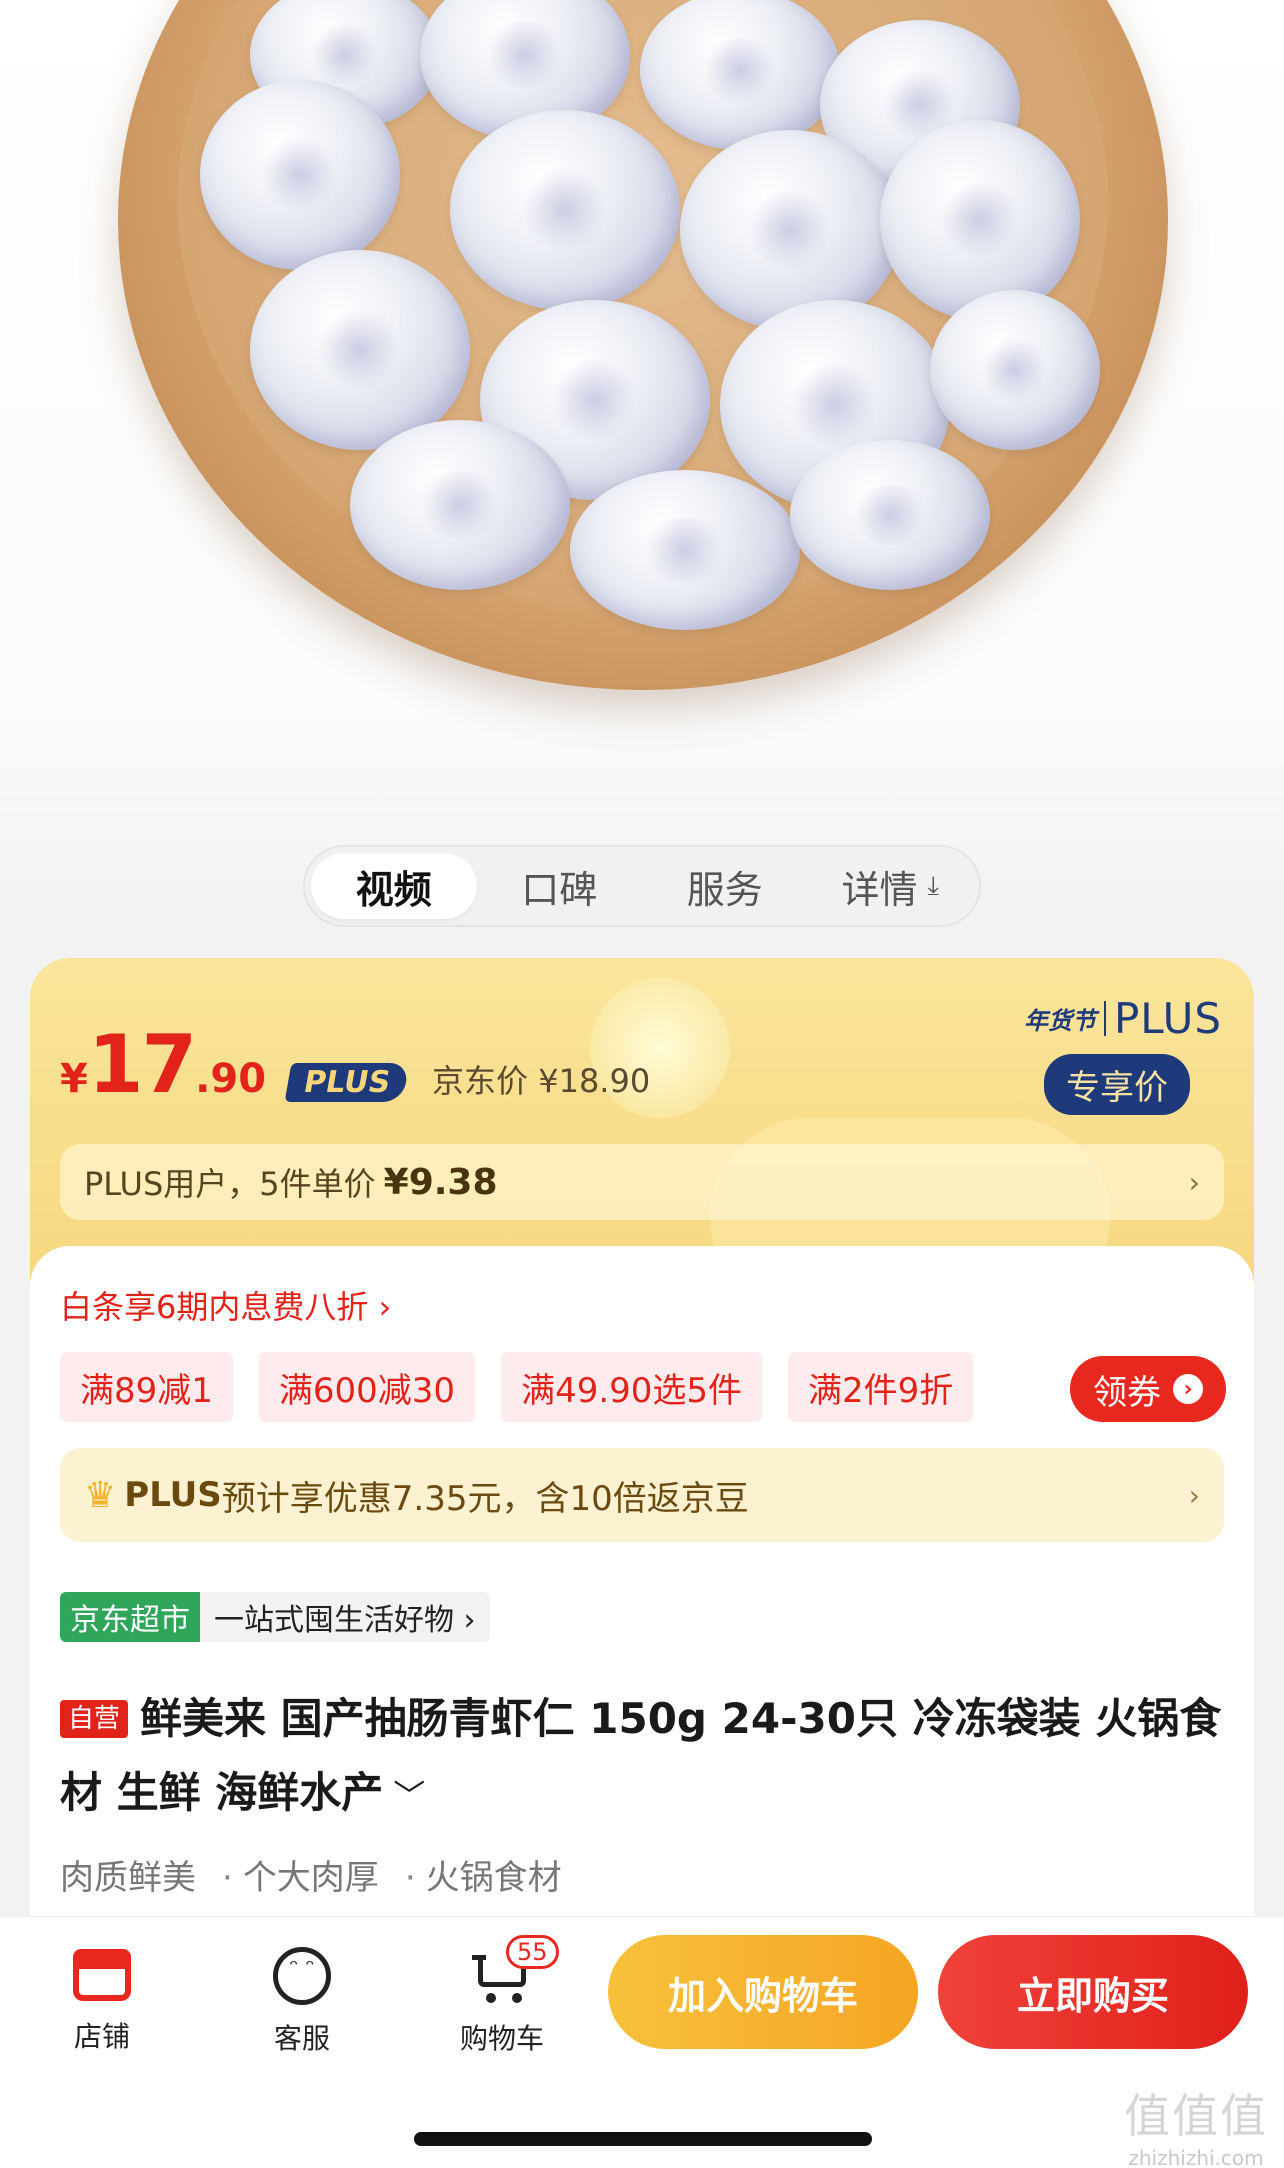 This screenshot has height=2168, width=1284. Describe the element at coordinates (1188, 1389) in the screenshot. I see `arrow-circle-icon: ›` at that location.